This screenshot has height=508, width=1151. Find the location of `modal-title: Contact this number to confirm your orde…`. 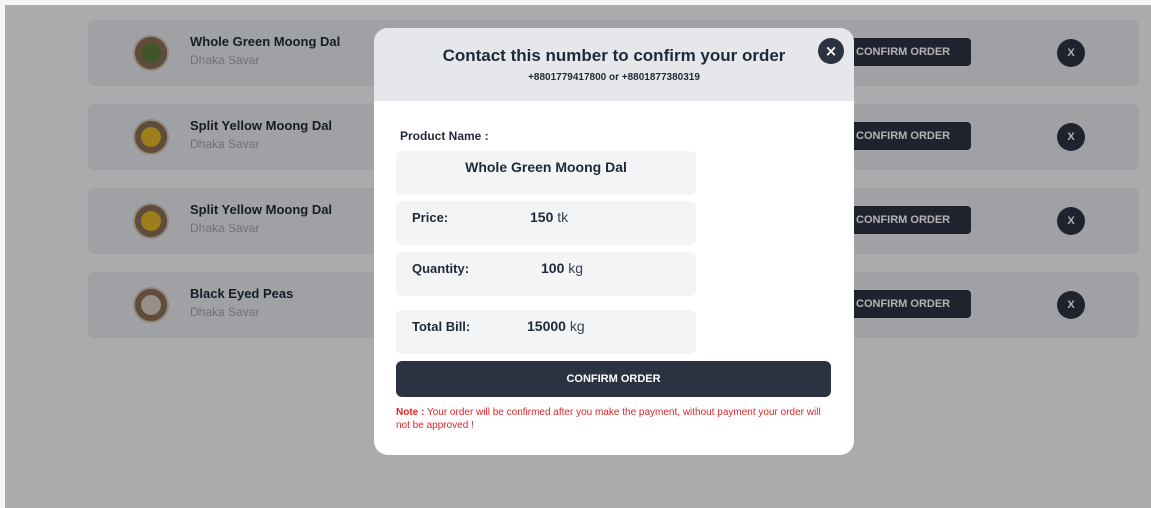

modal-title: Contact this number to confirm your orde… is located at coordinates (614, 55).